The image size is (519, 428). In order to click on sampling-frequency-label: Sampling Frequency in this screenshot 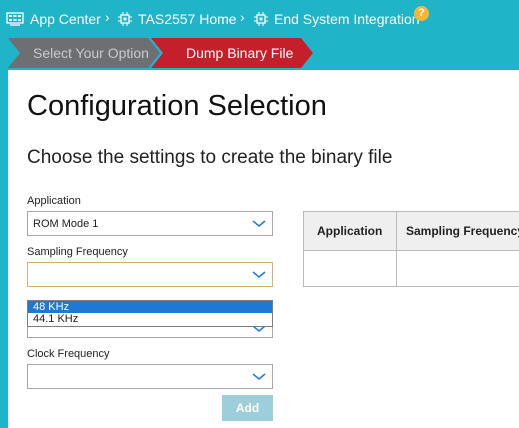, I will do `click(77, 252)`.